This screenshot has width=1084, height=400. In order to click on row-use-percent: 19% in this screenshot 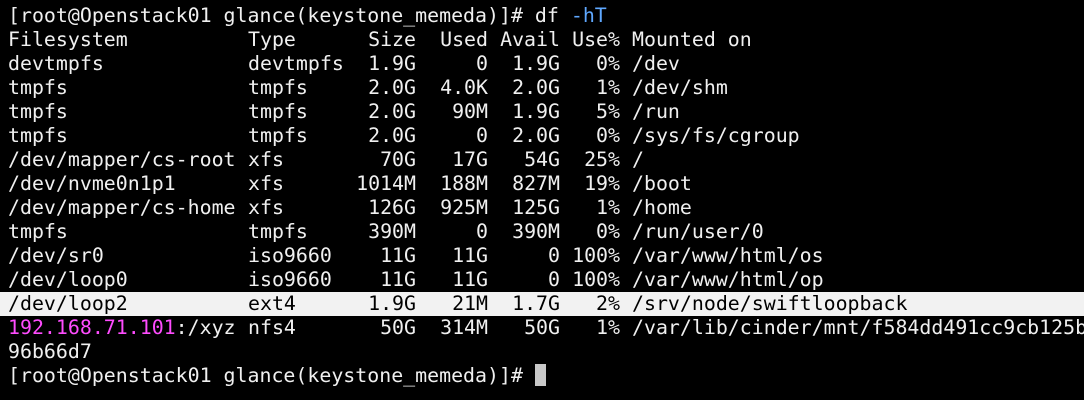, I will do `click(602, 183)`.